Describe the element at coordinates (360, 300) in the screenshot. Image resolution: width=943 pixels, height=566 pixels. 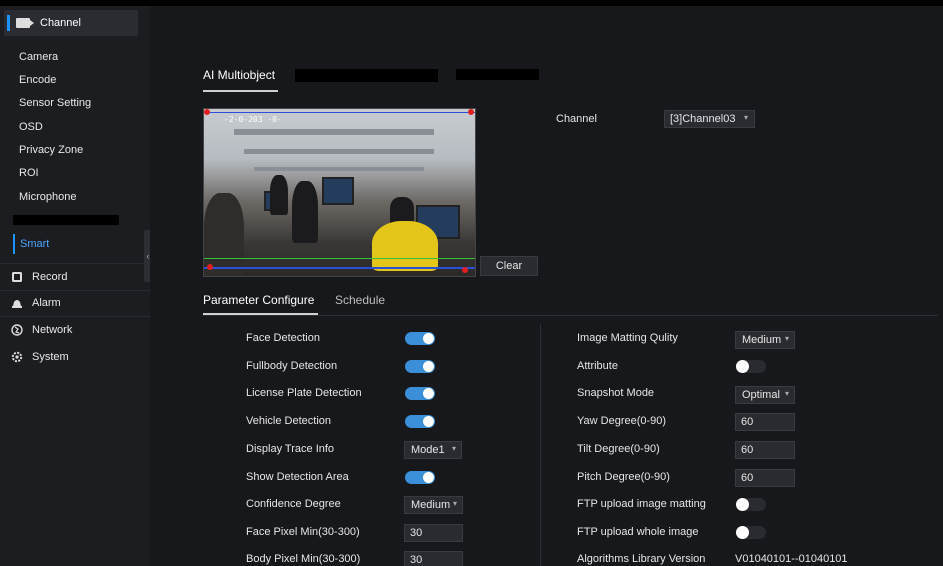
I see `tab-schedule: Schedule` at that location.